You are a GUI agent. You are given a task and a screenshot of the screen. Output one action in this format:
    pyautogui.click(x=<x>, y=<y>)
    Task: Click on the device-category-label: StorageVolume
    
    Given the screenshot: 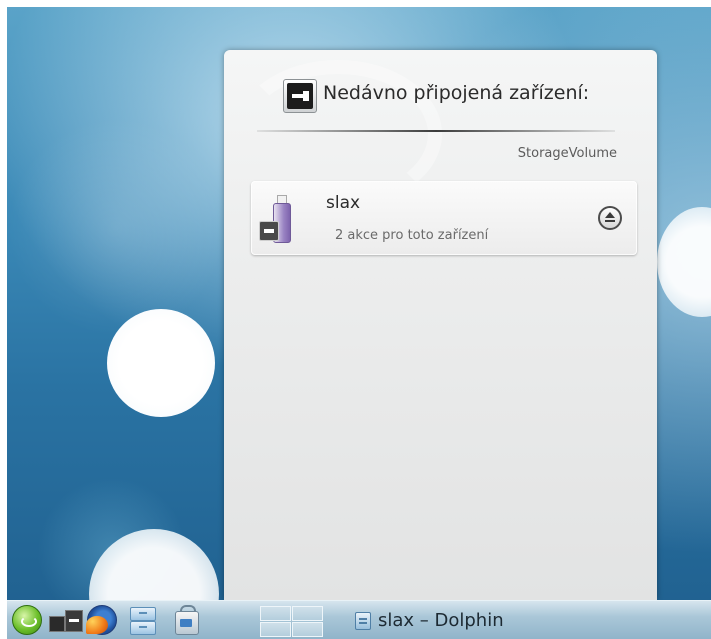 What is the action you would take?
    pyautogui.click(x=567, y=153)
    